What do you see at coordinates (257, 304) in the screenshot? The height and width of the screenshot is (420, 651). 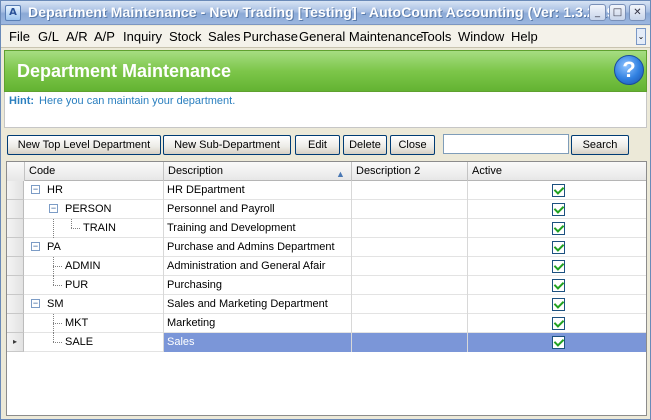 I see `description-cell: Sales and Marketing Department` at bounding box center [257, 304].